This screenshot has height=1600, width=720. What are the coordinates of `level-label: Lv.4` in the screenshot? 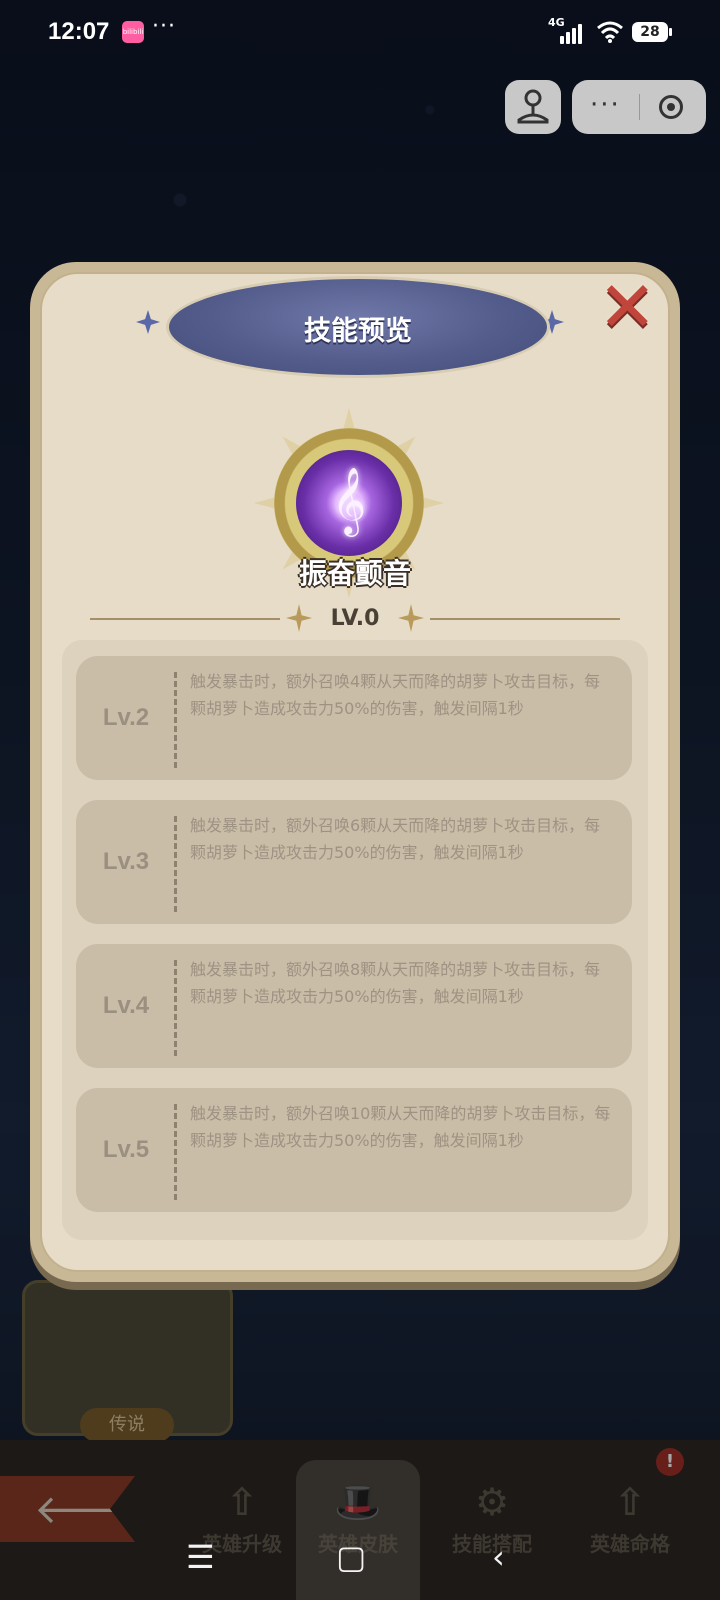 It's located at (126, 1005).